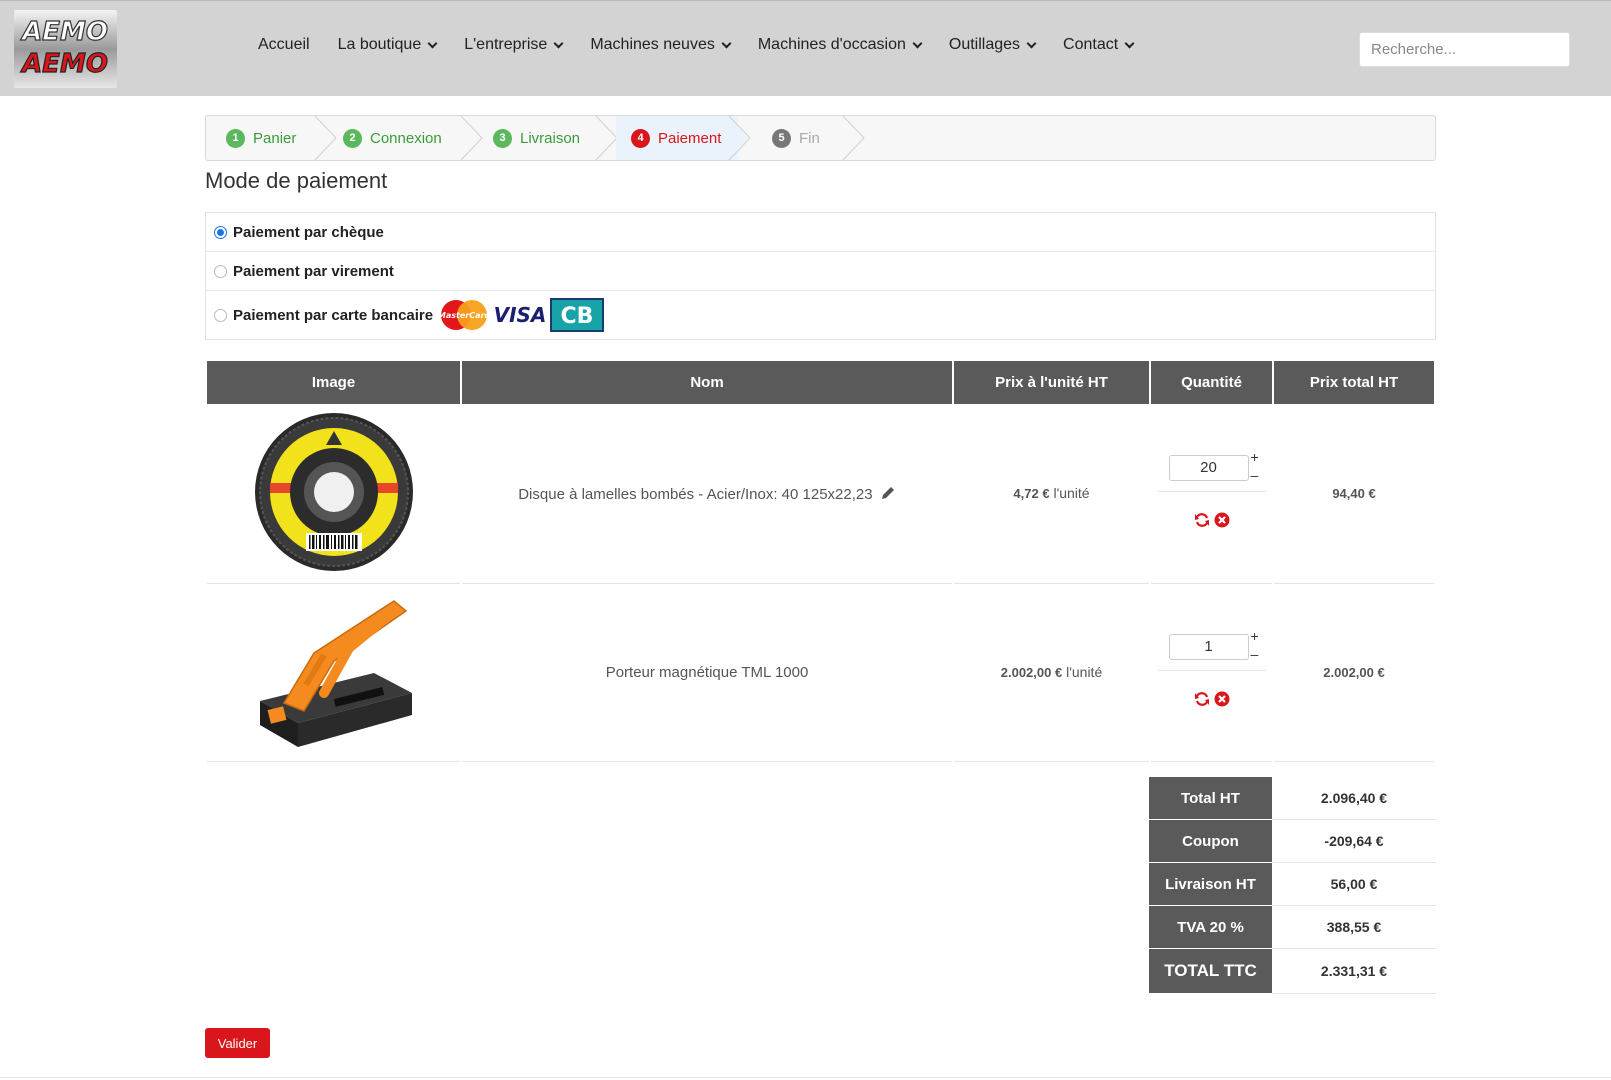  Describe the element at coordinates (296, 180) in the screenshot. I see `page-title: Mode de paiement` at that location.